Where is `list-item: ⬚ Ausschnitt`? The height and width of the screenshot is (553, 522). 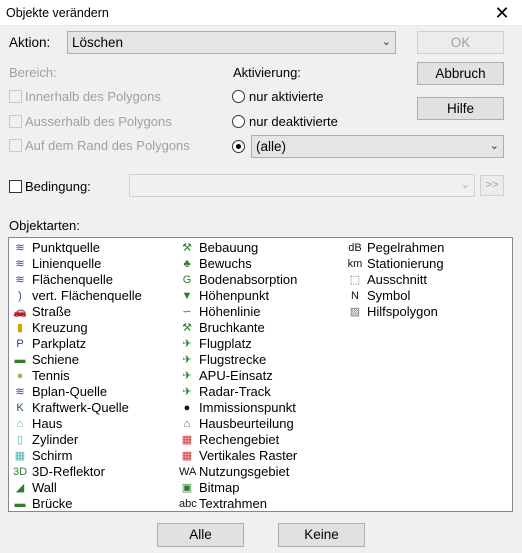 list-item: ⬚ Ausschnitt is located at coordinates (395, 280).